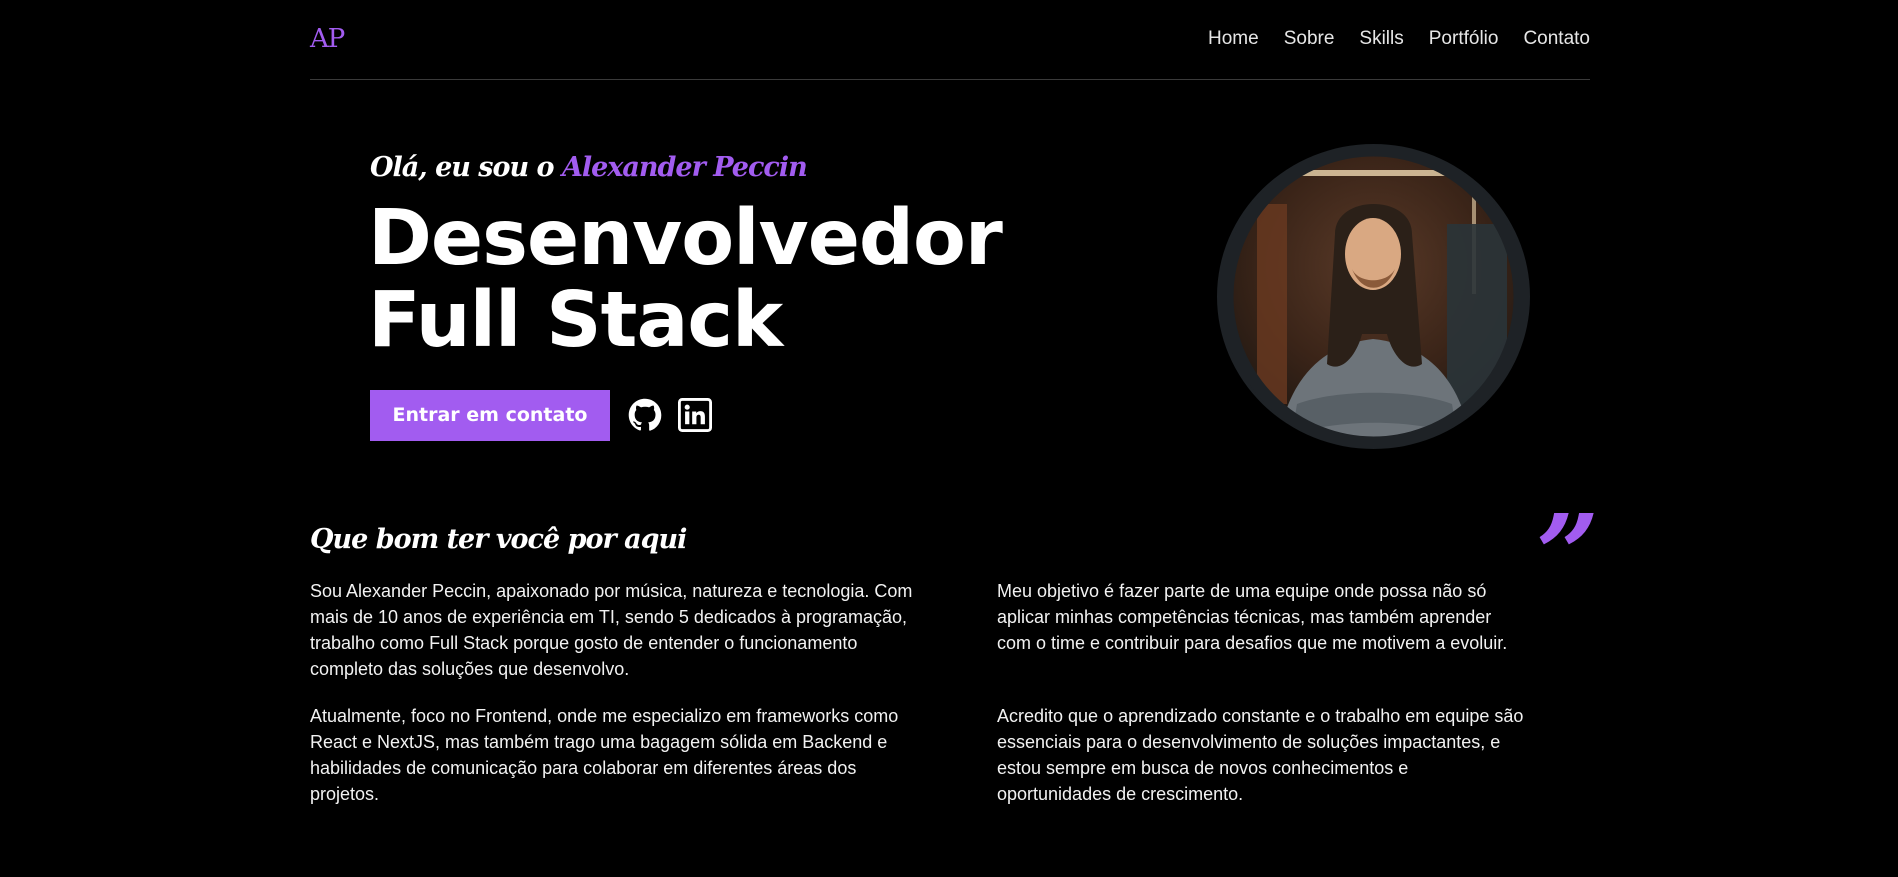 This screenshot has height=877, width=1898. I want to click on about-title: Que bom ter você por aqui, so click(498, 539).